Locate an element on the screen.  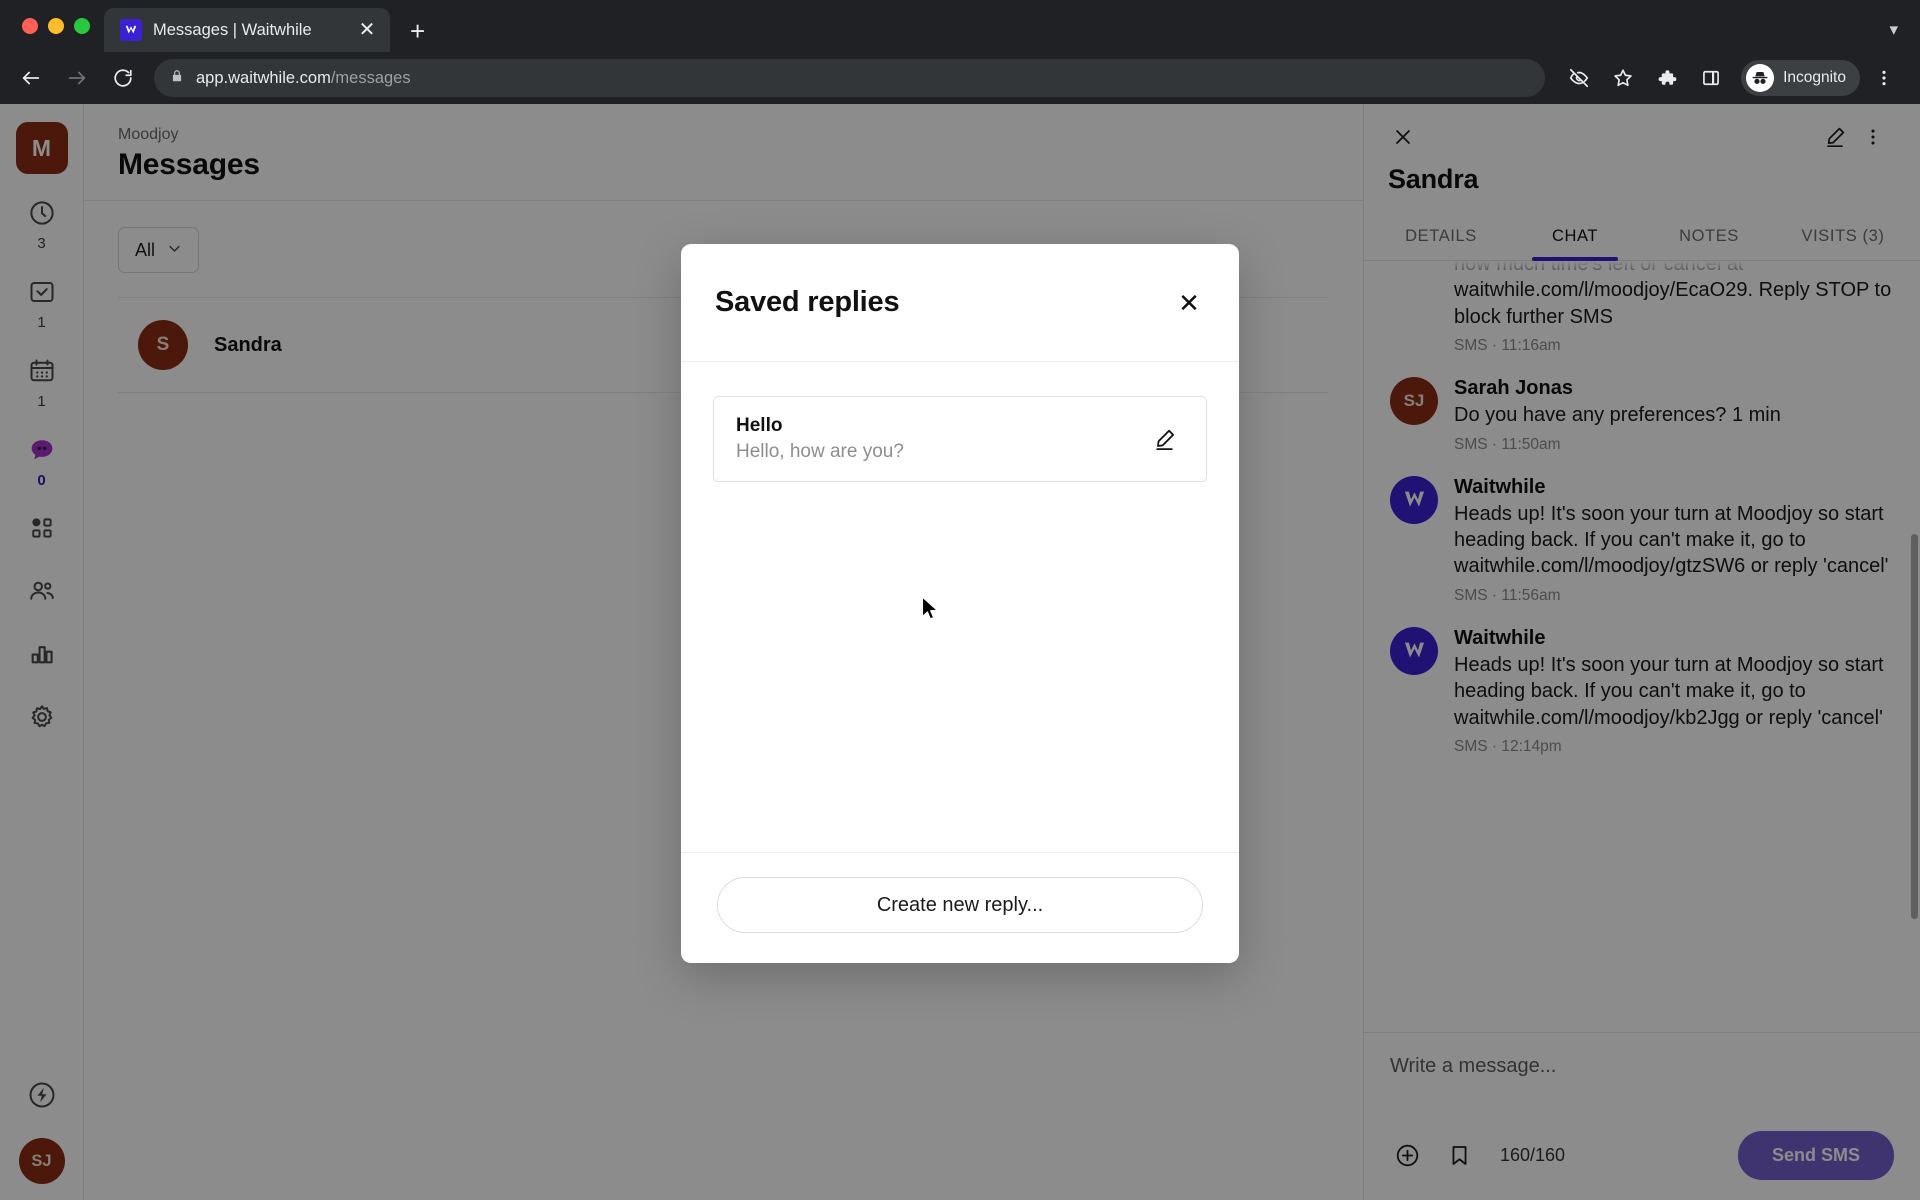
incognito-indicator: Incognito is located at coordinates (1800, 78).